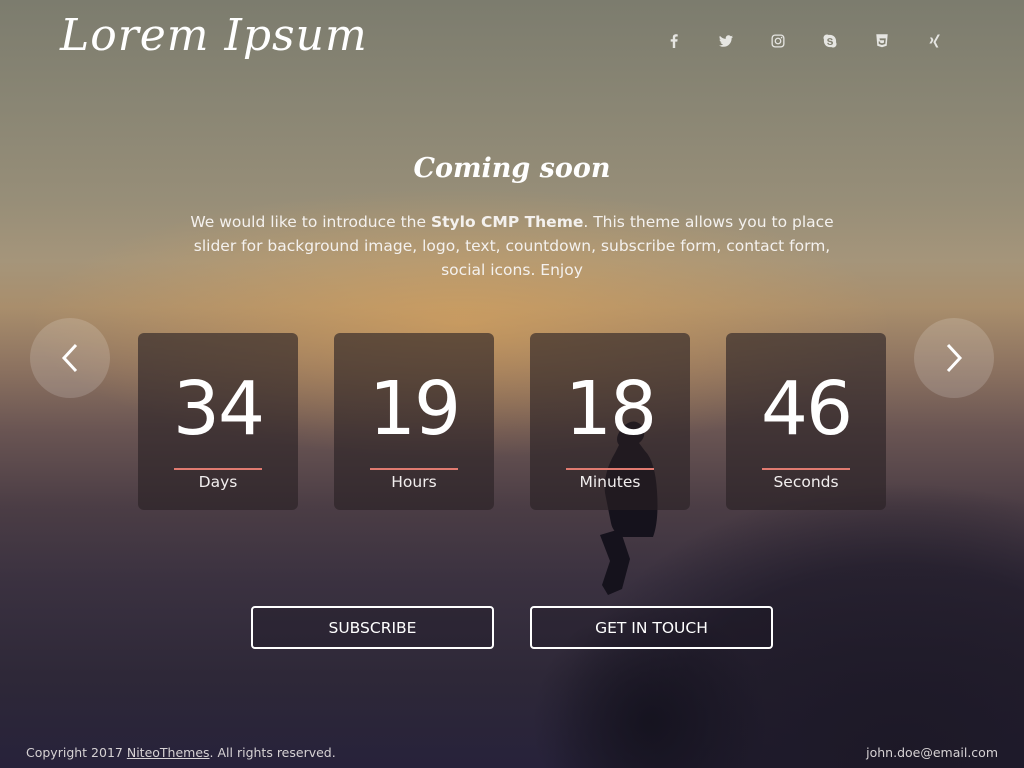 This screenshot has height=768, width=1024. What do you see at coordinates (372, 627) in the screenshot?
I see `subscribe-button: SUBSCRIBE` at bounding box center [372, 627].